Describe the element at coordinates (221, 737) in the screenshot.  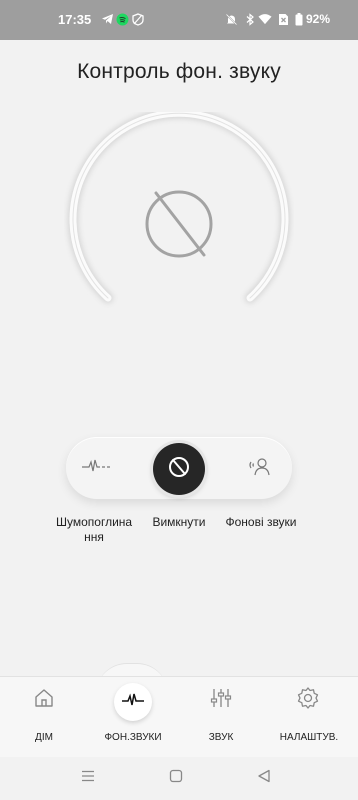
I see `nav-sound-label: ЗВУК` at that location.